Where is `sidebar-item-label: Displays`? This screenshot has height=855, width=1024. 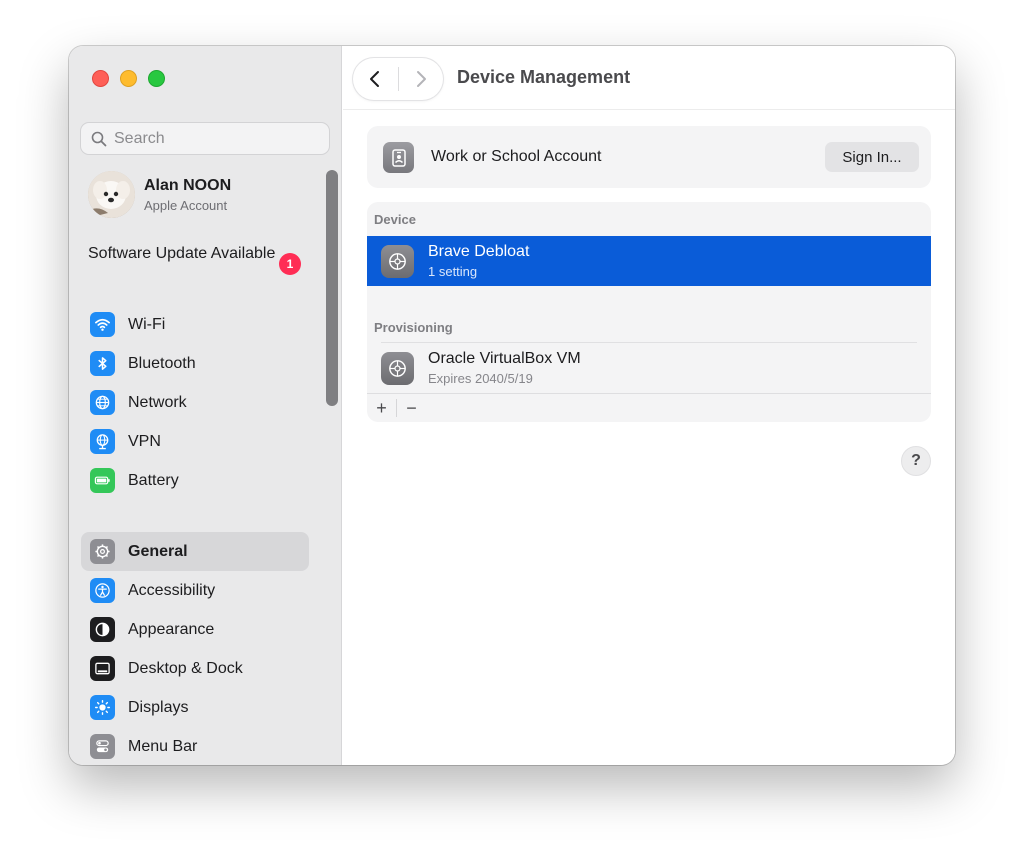
sidebar-item-label: Displays is located at coordinates (158, 707).